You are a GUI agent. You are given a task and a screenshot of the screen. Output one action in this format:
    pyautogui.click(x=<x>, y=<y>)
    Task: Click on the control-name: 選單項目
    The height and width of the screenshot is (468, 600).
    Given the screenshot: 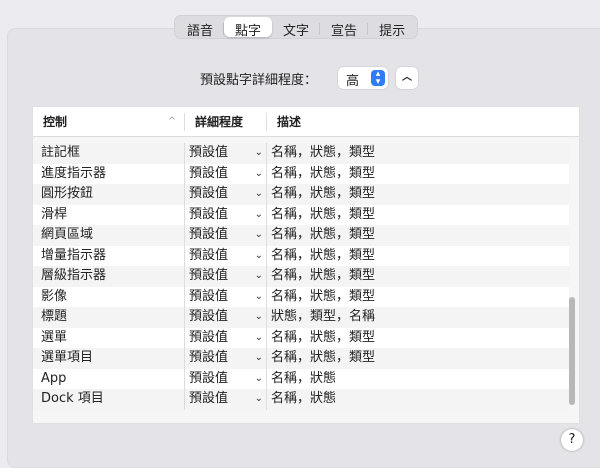 What is the action you would take?
    pyautogui.click(x=109, y=358)
    